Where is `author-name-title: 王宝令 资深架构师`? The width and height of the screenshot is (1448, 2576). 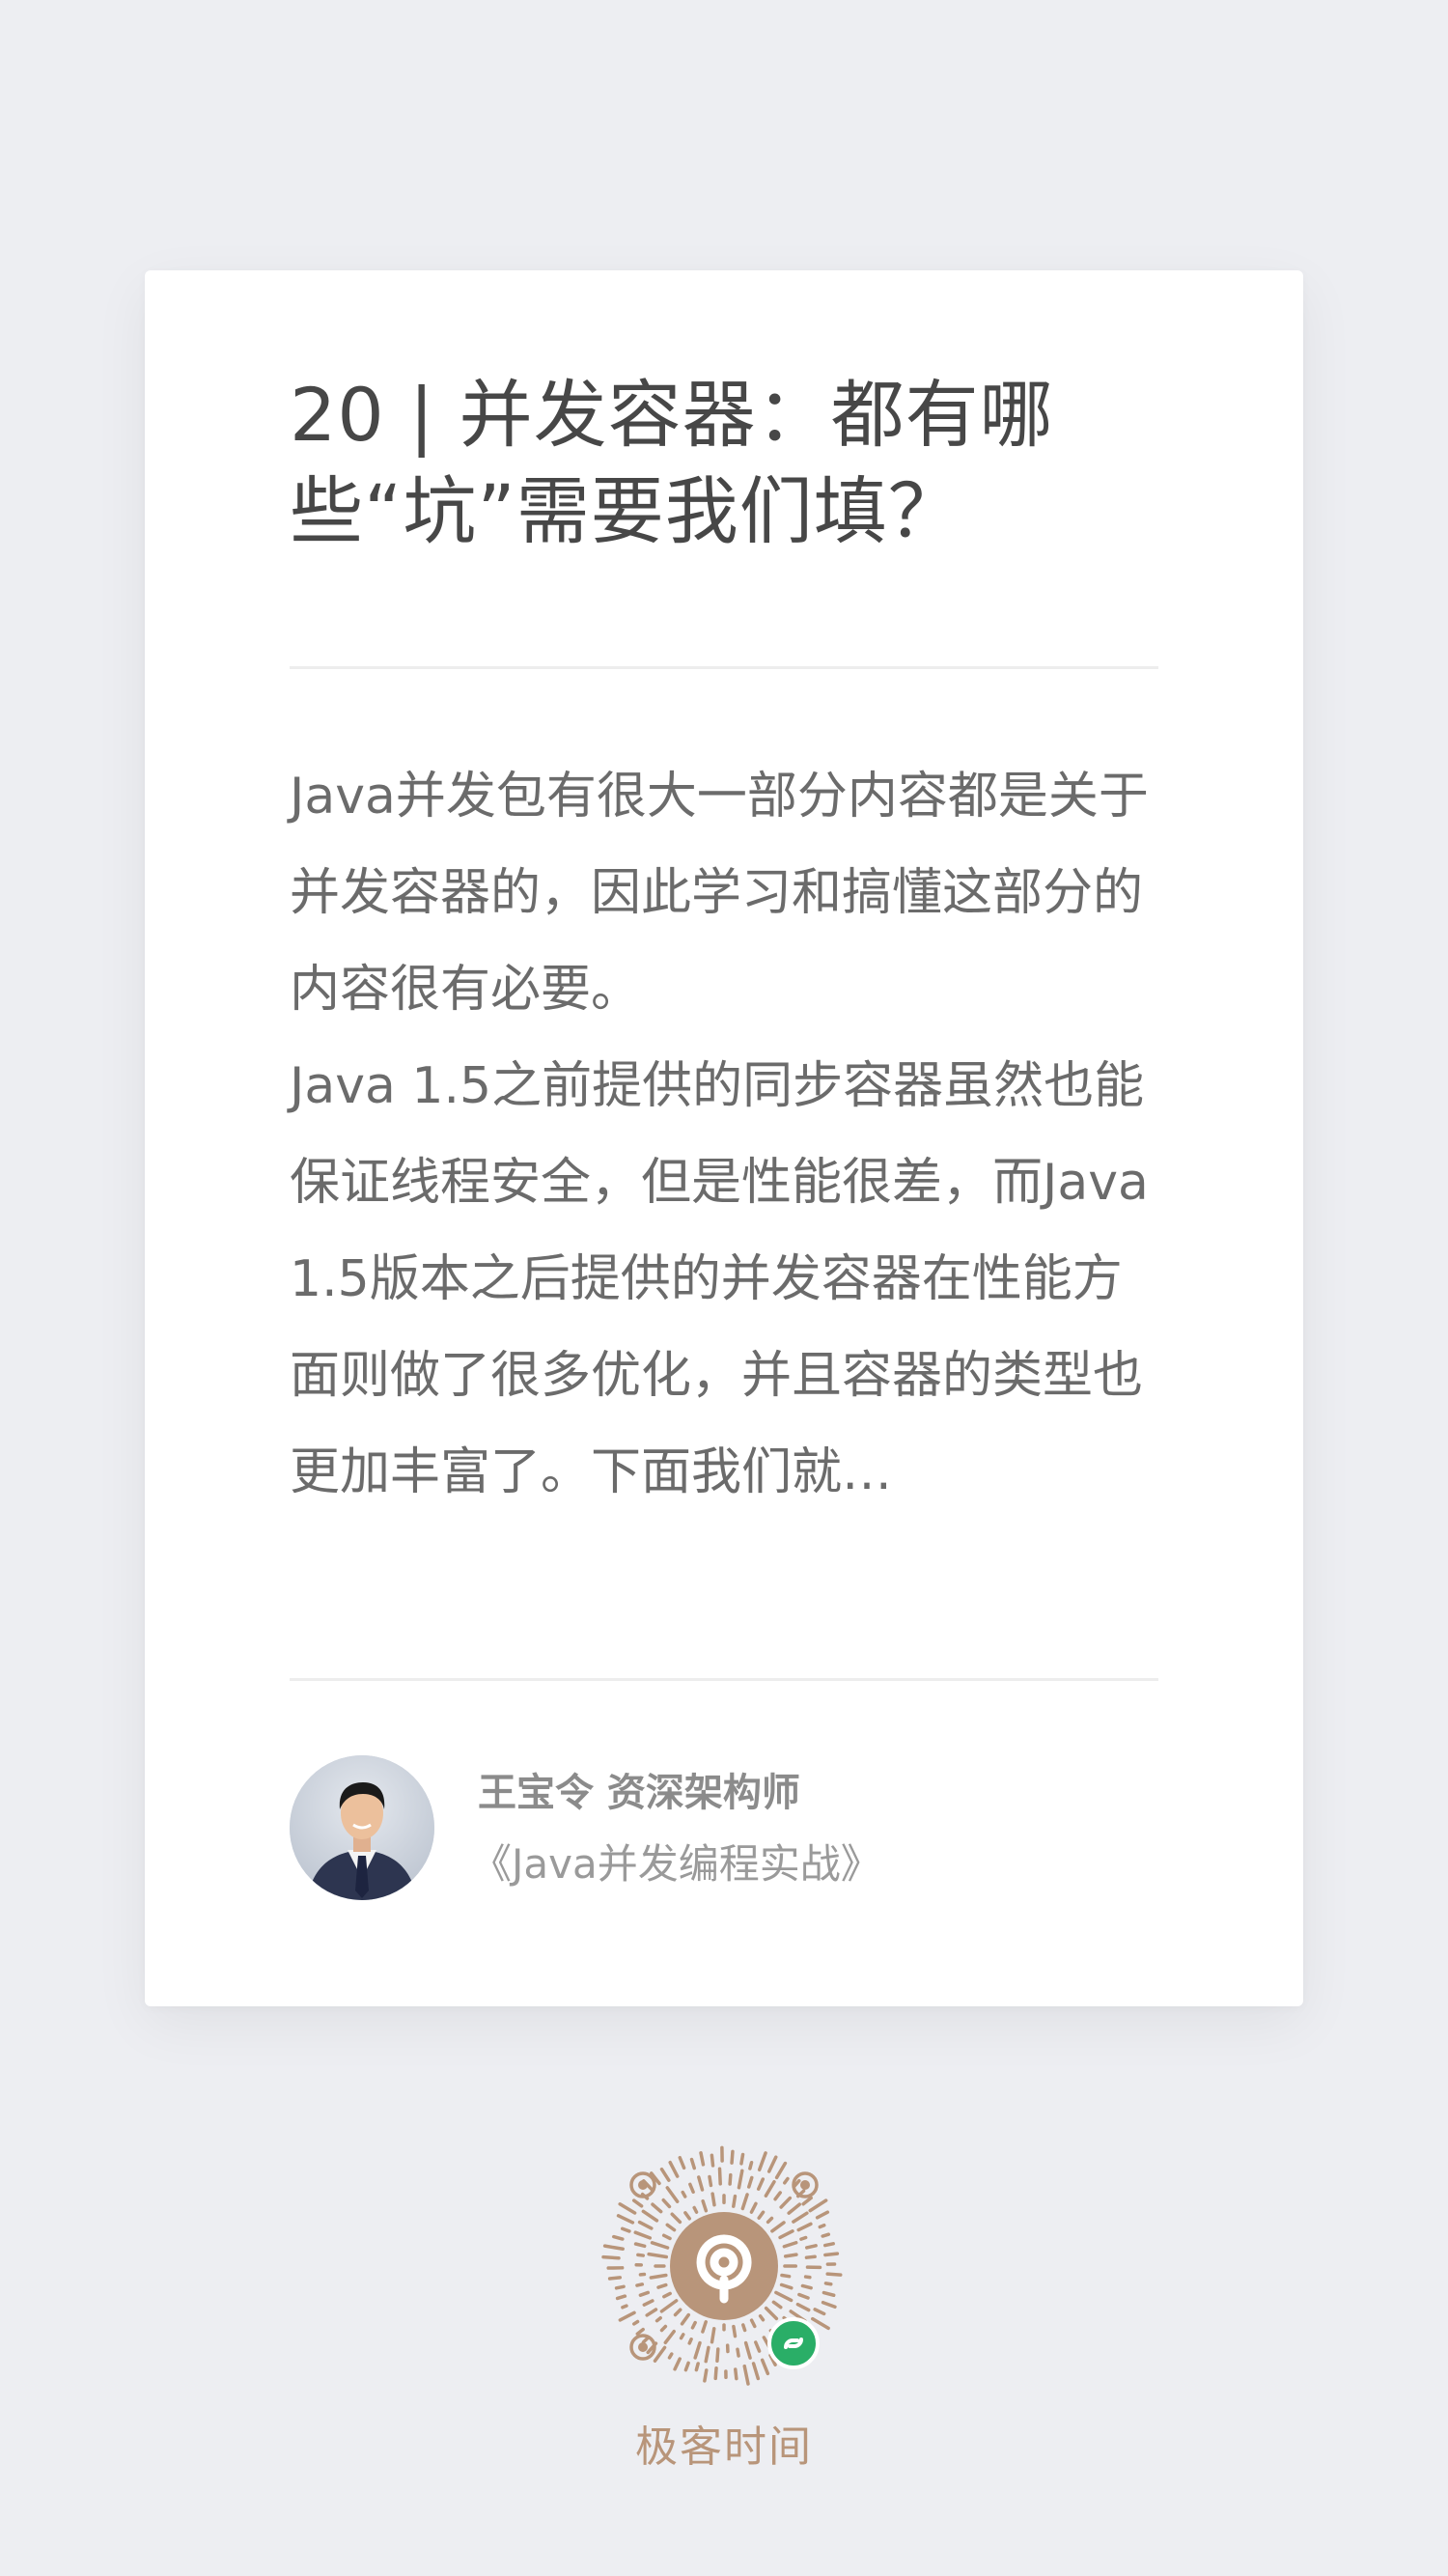
author-name-title: 王宝令 资深架构师 is located at coordinates (639, 1793).